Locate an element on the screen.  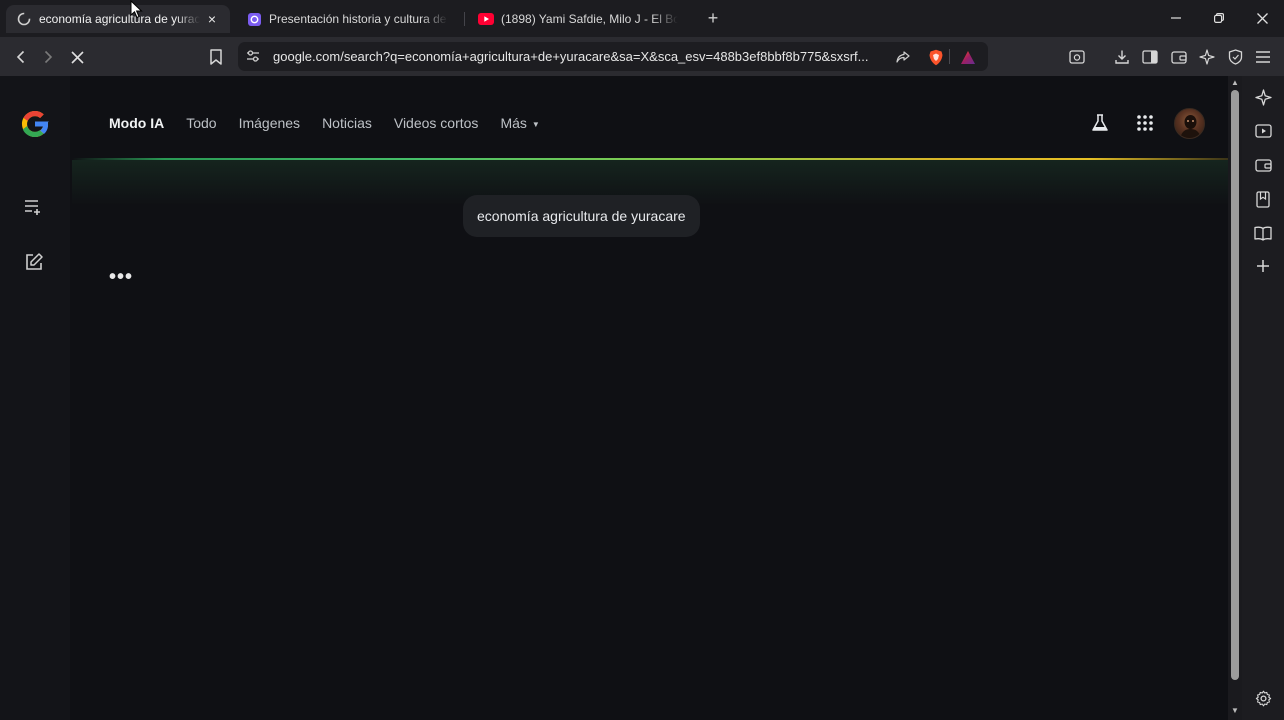
minimize-button is located at coordinates (1176, 18).